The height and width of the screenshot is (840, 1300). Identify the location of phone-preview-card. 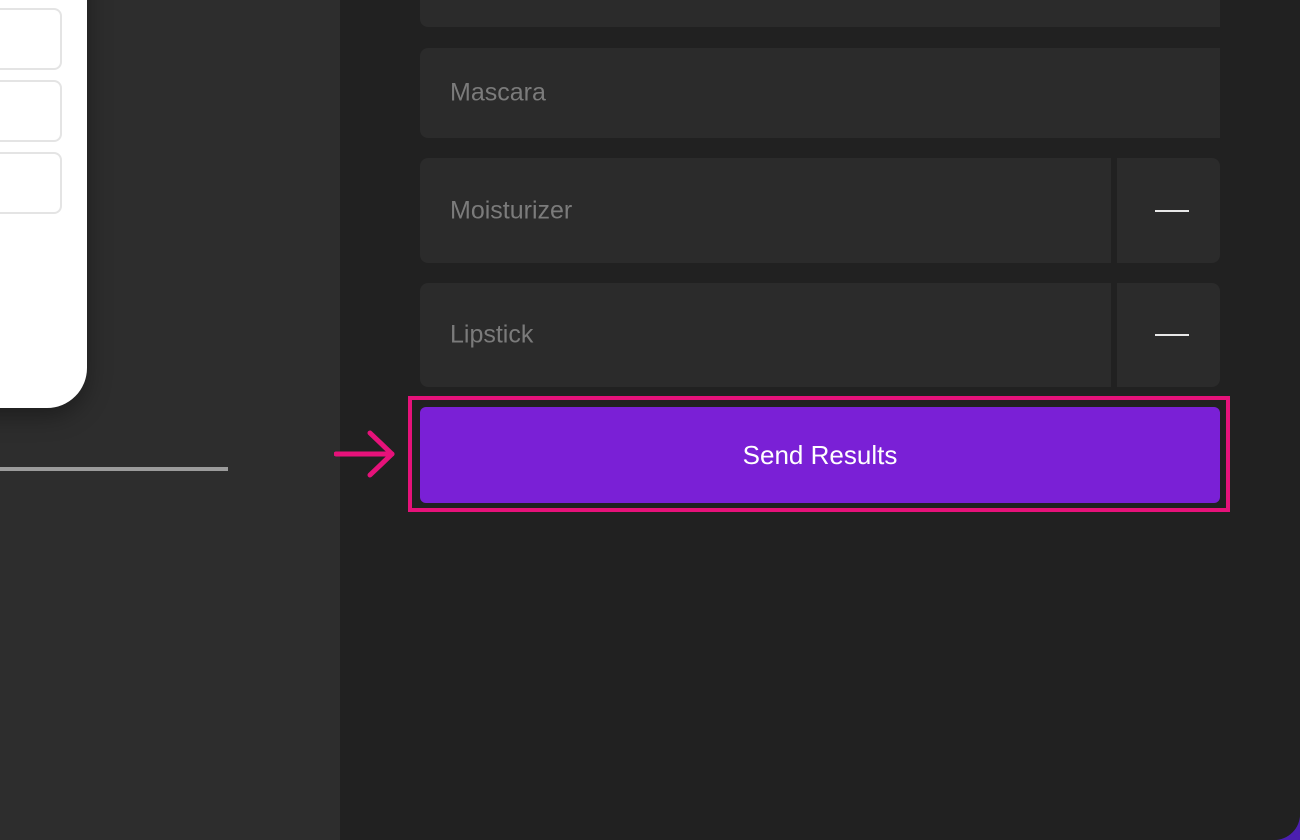
(43, 204).